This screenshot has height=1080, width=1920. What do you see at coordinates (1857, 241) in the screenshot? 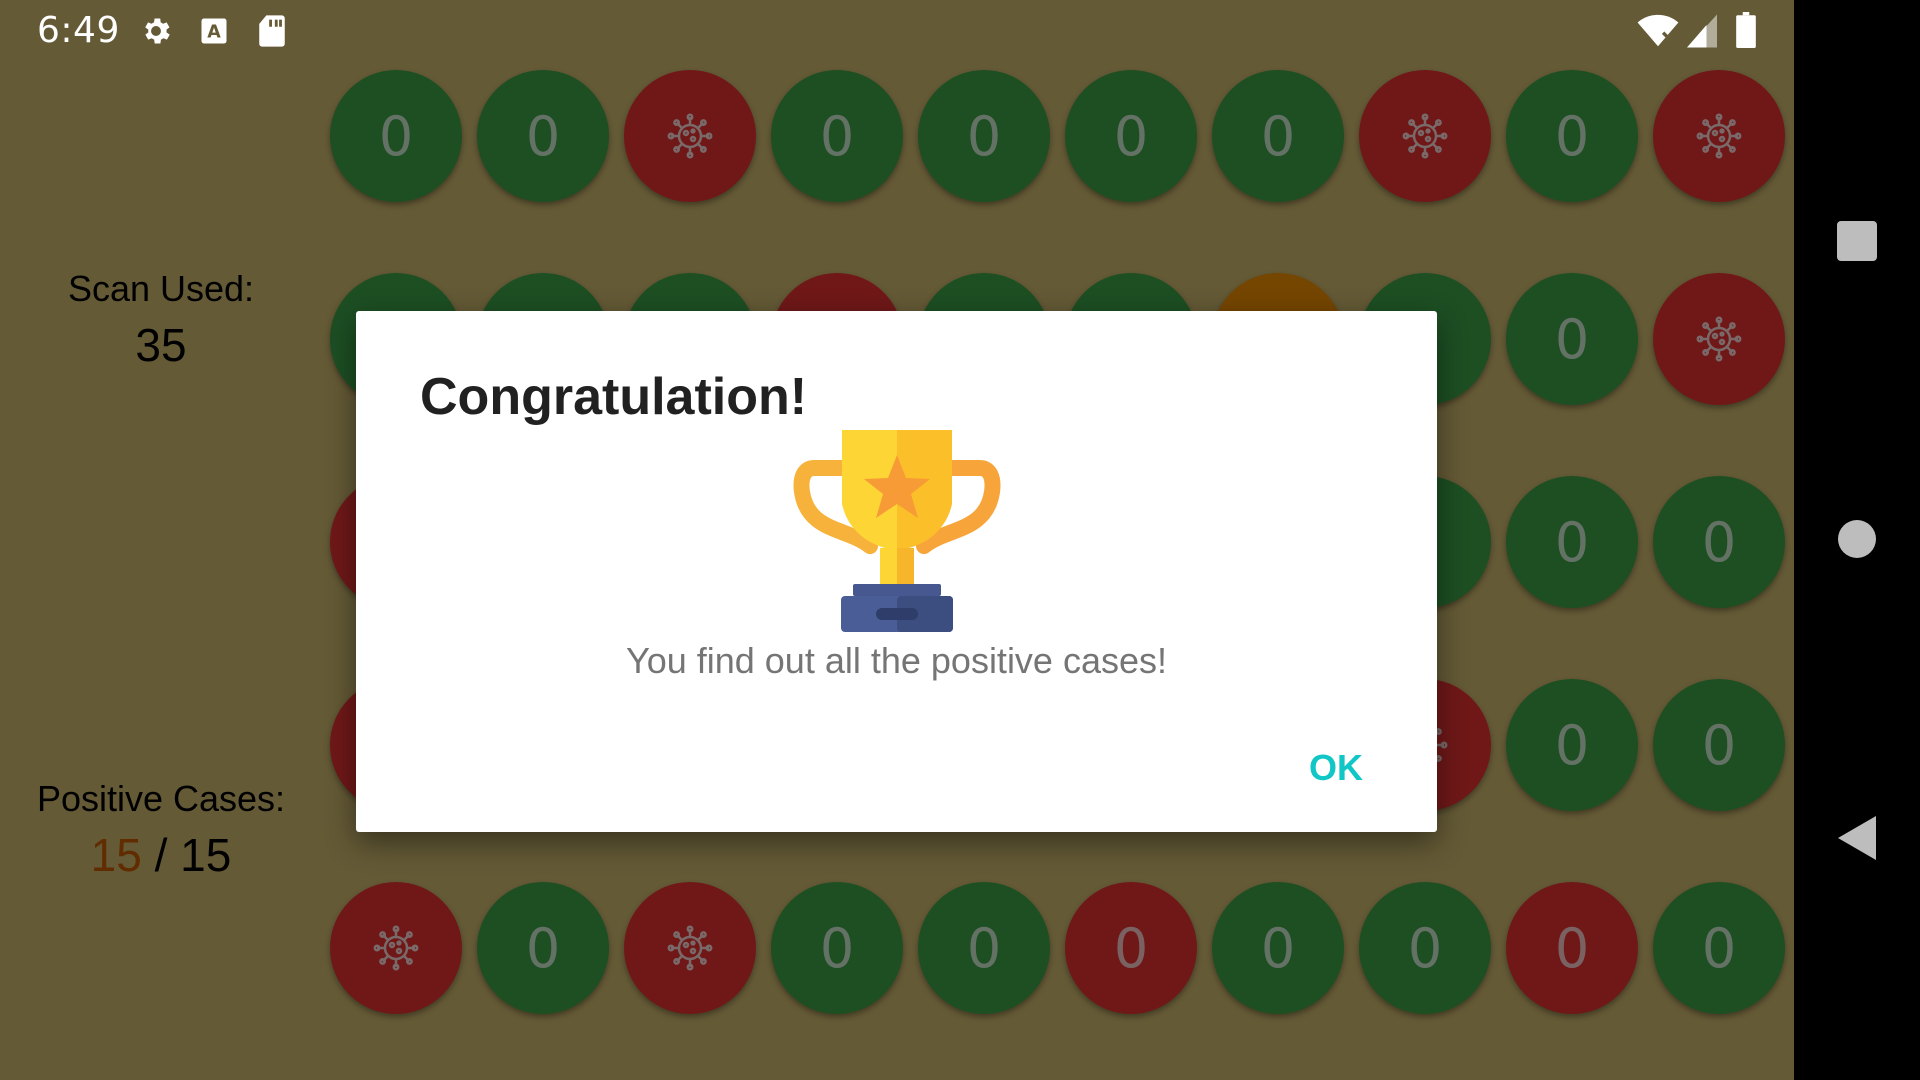
I see `recents-square-icon` at bounding box center [1857, 241].